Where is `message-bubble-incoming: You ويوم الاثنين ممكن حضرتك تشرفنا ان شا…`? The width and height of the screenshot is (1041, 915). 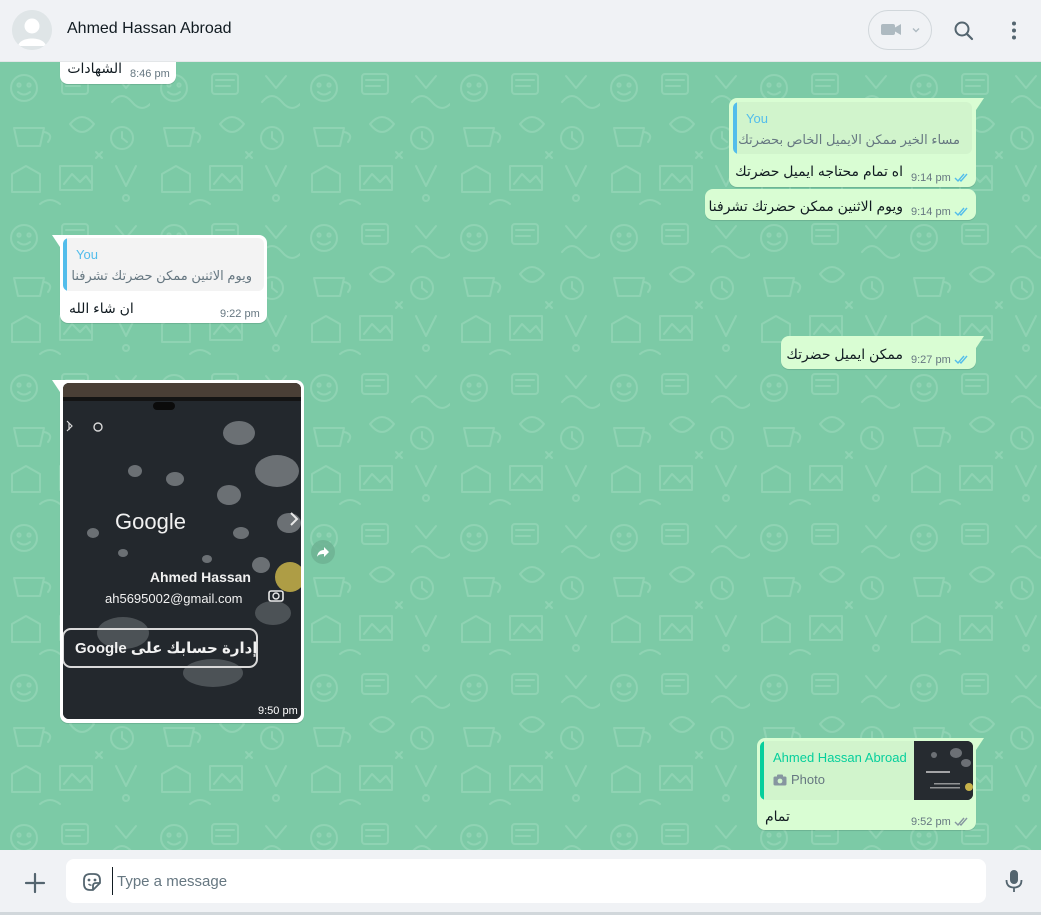
message-bubble-incoming: You ويوم الاثنين ممكن حضرتك تشرفنا ان شا… is located at coordinates (159, 279).